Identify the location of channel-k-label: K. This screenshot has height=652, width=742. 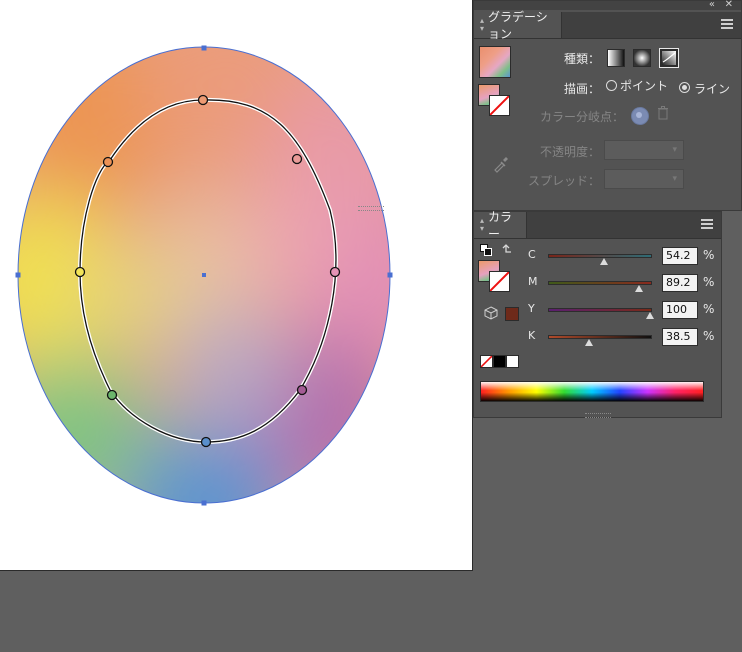
(532, 335).